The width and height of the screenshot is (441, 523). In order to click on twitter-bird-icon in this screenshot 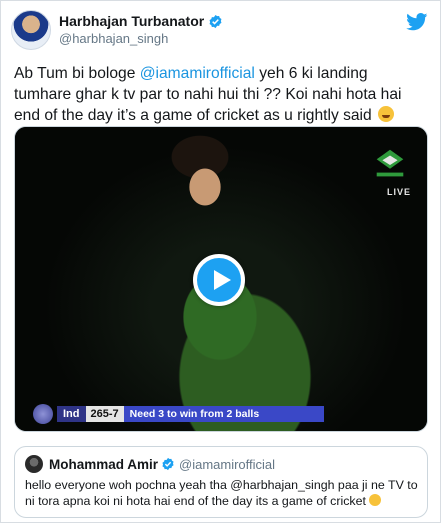, I will do `click(417, 22)`.